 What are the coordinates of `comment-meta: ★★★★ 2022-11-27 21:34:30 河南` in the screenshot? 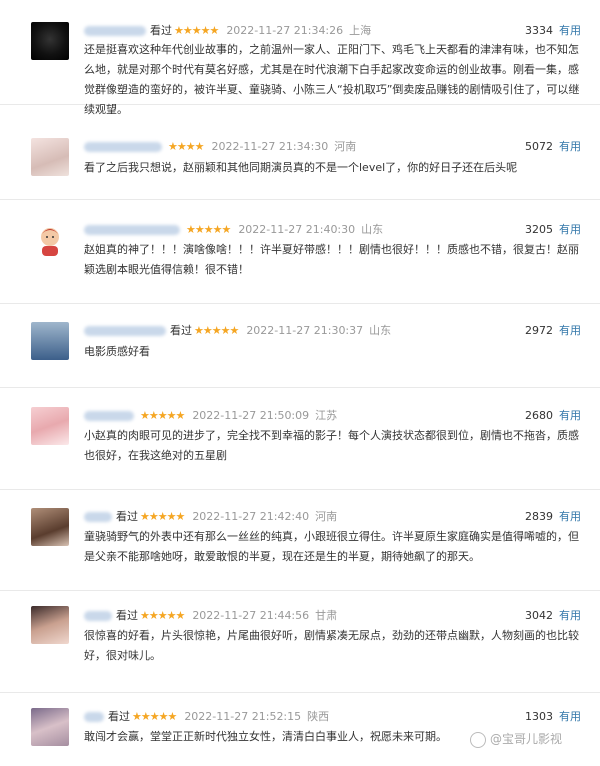 It's located at (220, 147).